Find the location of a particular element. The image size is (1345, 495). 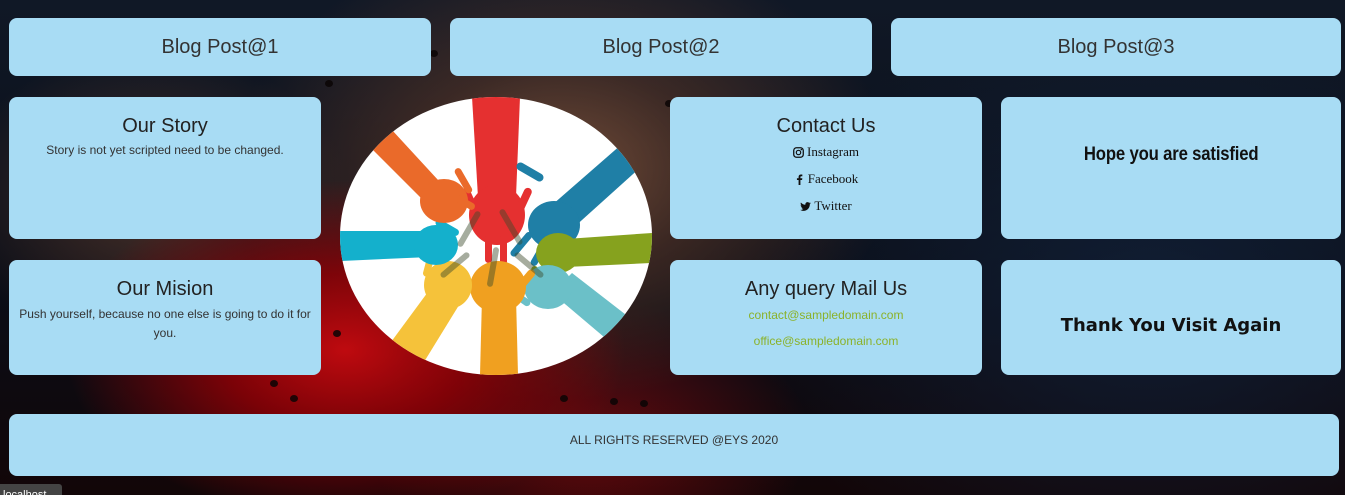

hands-circle-logo is located at coordinates (496, 236).